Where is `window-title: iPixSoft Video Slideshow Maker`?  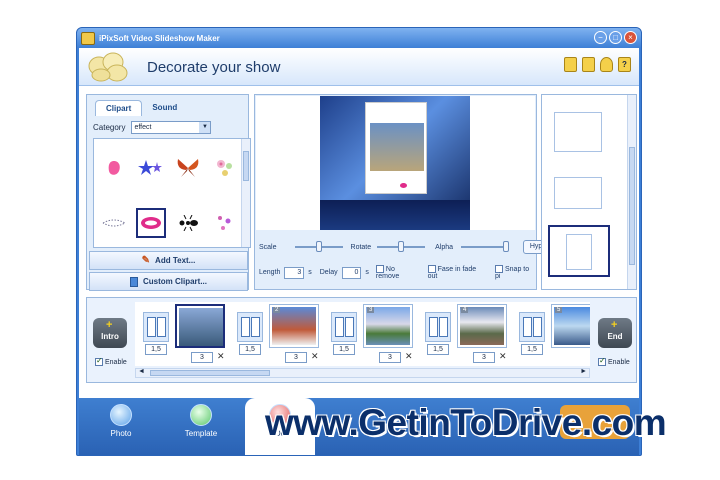
window-title: iPixSoft Video Slideshow Maker is located at coordinates (159, 38).